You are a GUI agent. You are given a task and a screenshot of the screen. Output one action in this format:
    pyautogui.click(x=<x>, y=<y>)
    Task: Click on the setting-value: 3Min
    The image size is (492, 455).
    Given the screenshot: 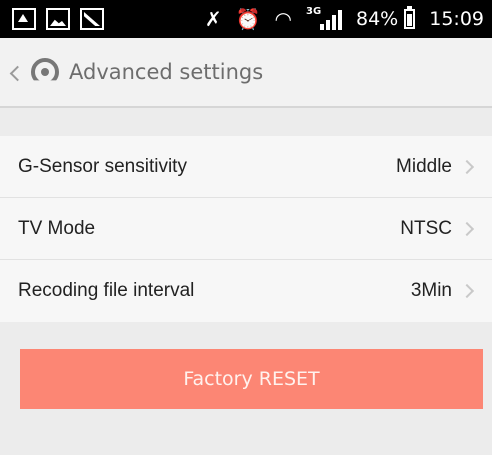 What is the action you would take?
    pyautogui.click(x=431, y=290)
    